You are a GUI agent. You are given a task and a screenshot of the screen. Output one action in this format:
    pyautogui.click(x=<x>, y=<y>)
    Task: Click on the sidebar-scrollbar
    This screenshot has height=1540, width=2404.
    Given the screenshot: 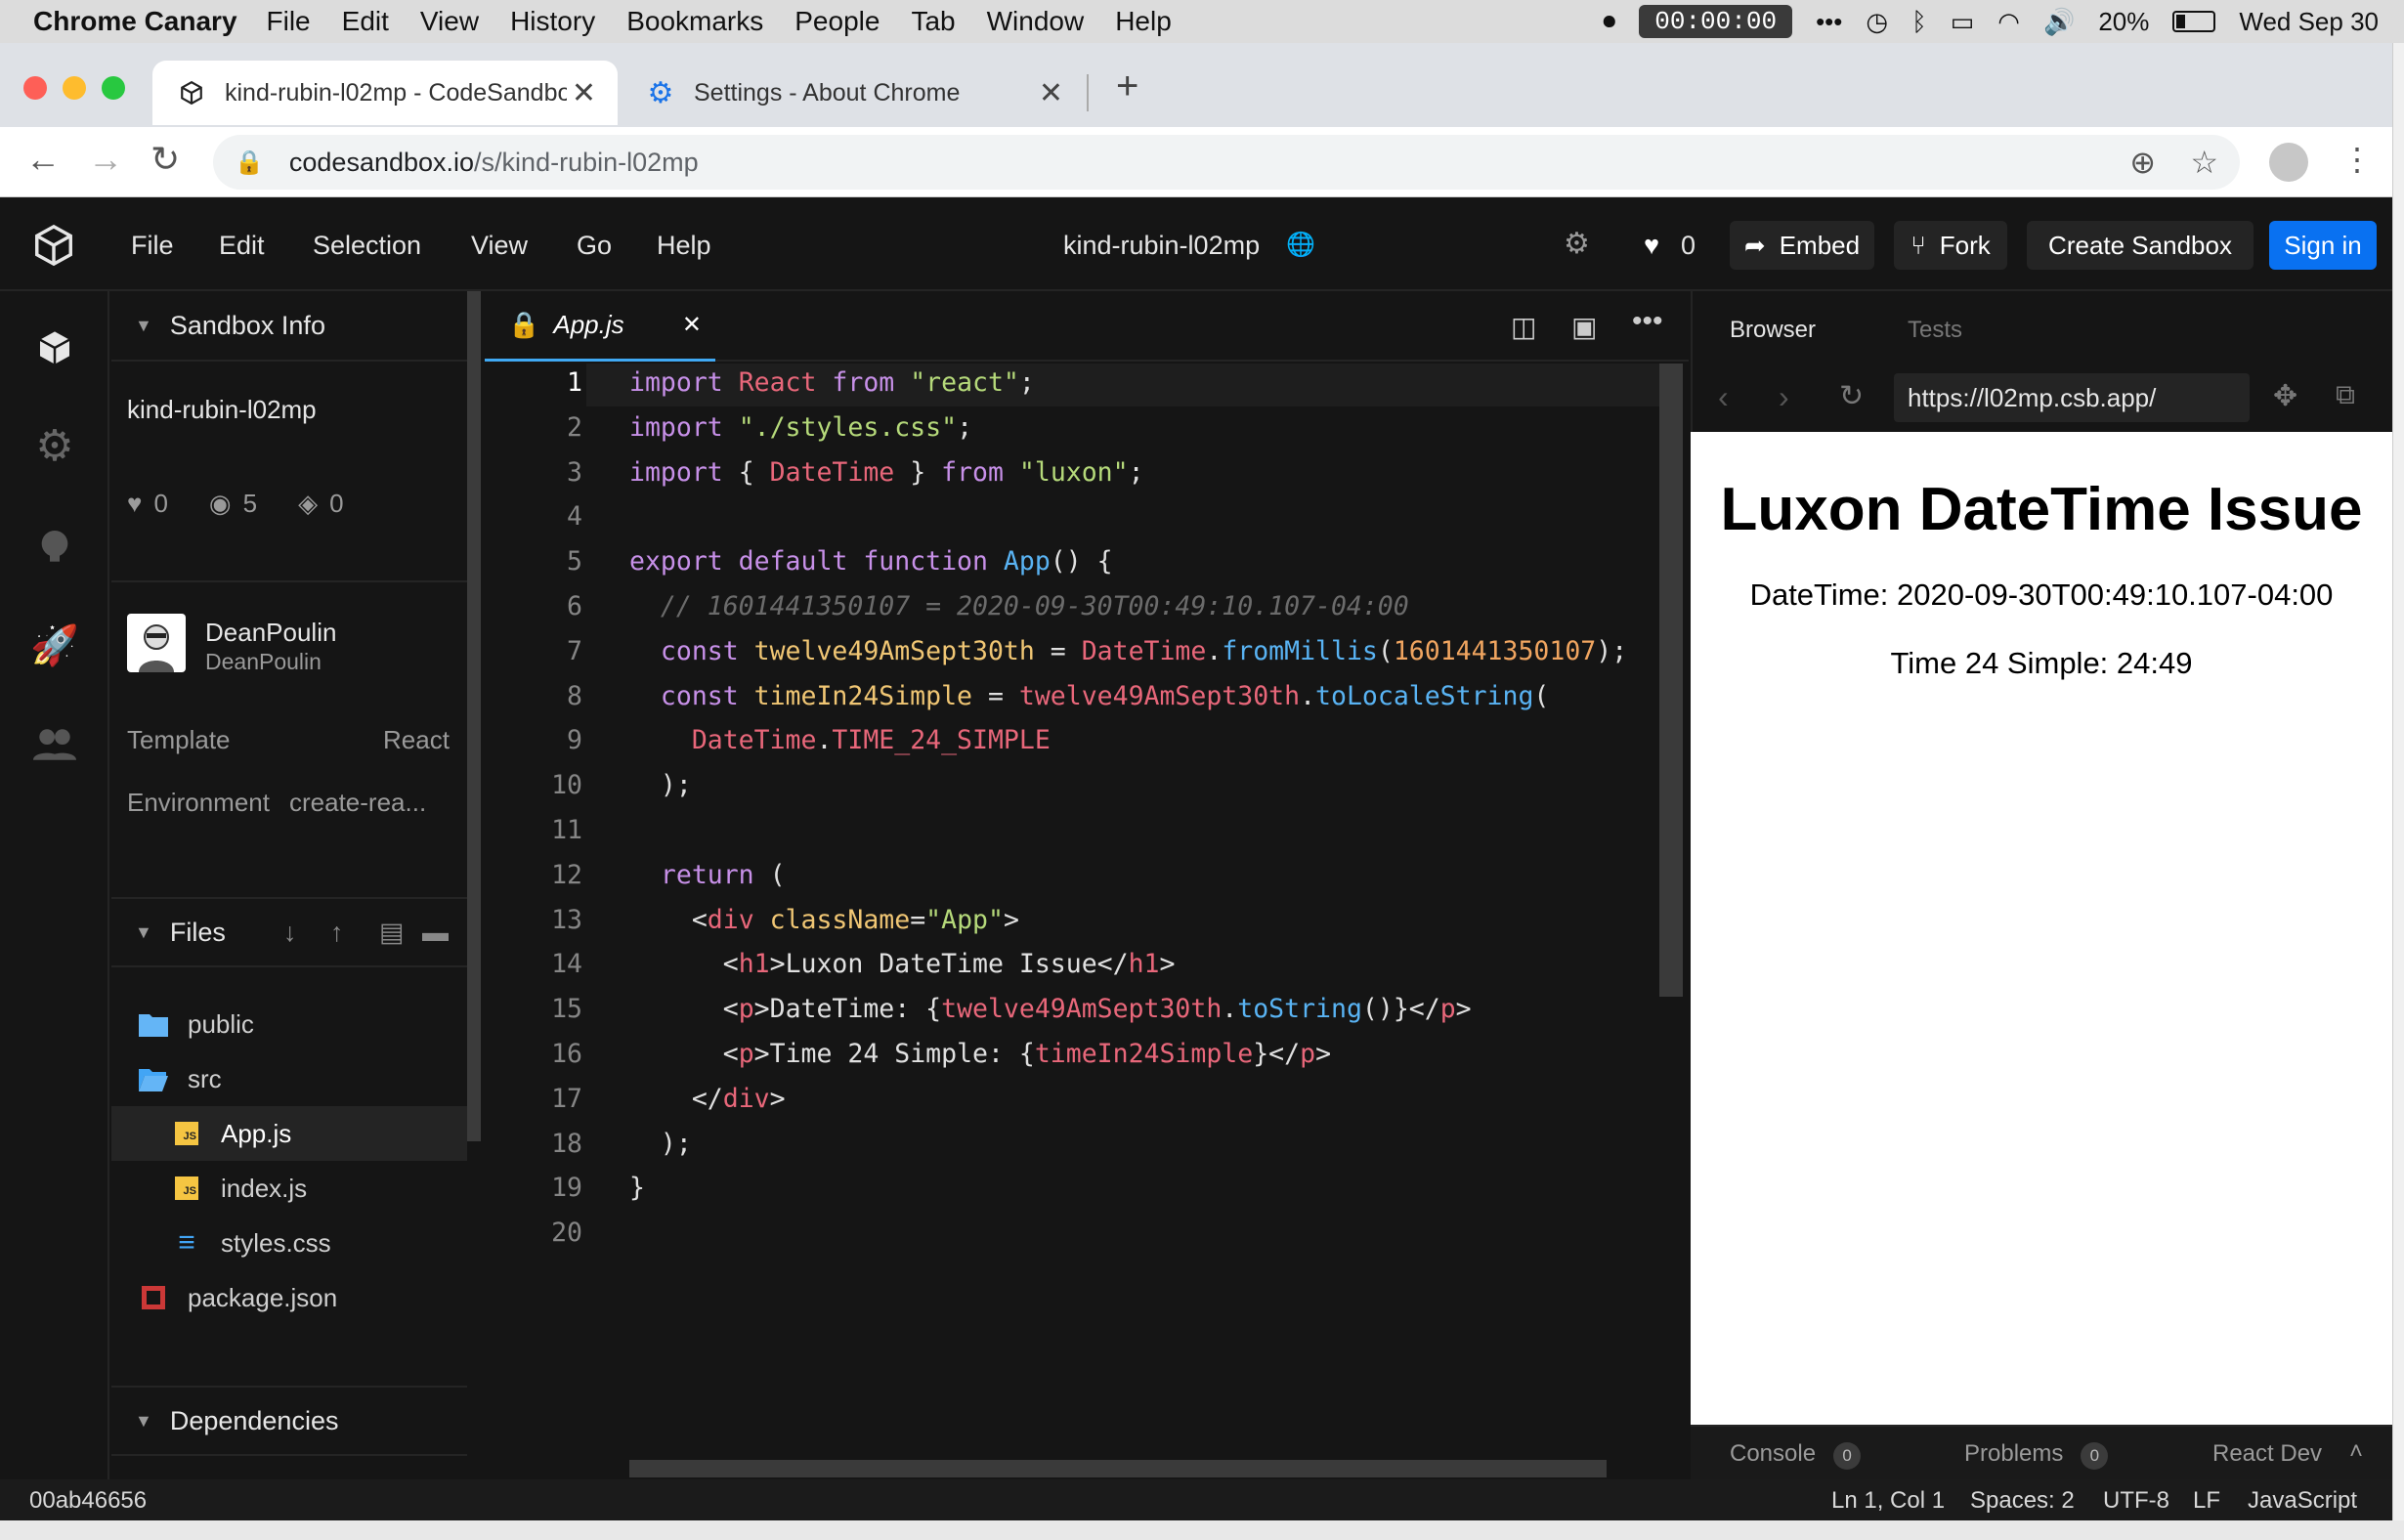 What is the action you would take?
    pyautogui.click(x=474, y=716)
    